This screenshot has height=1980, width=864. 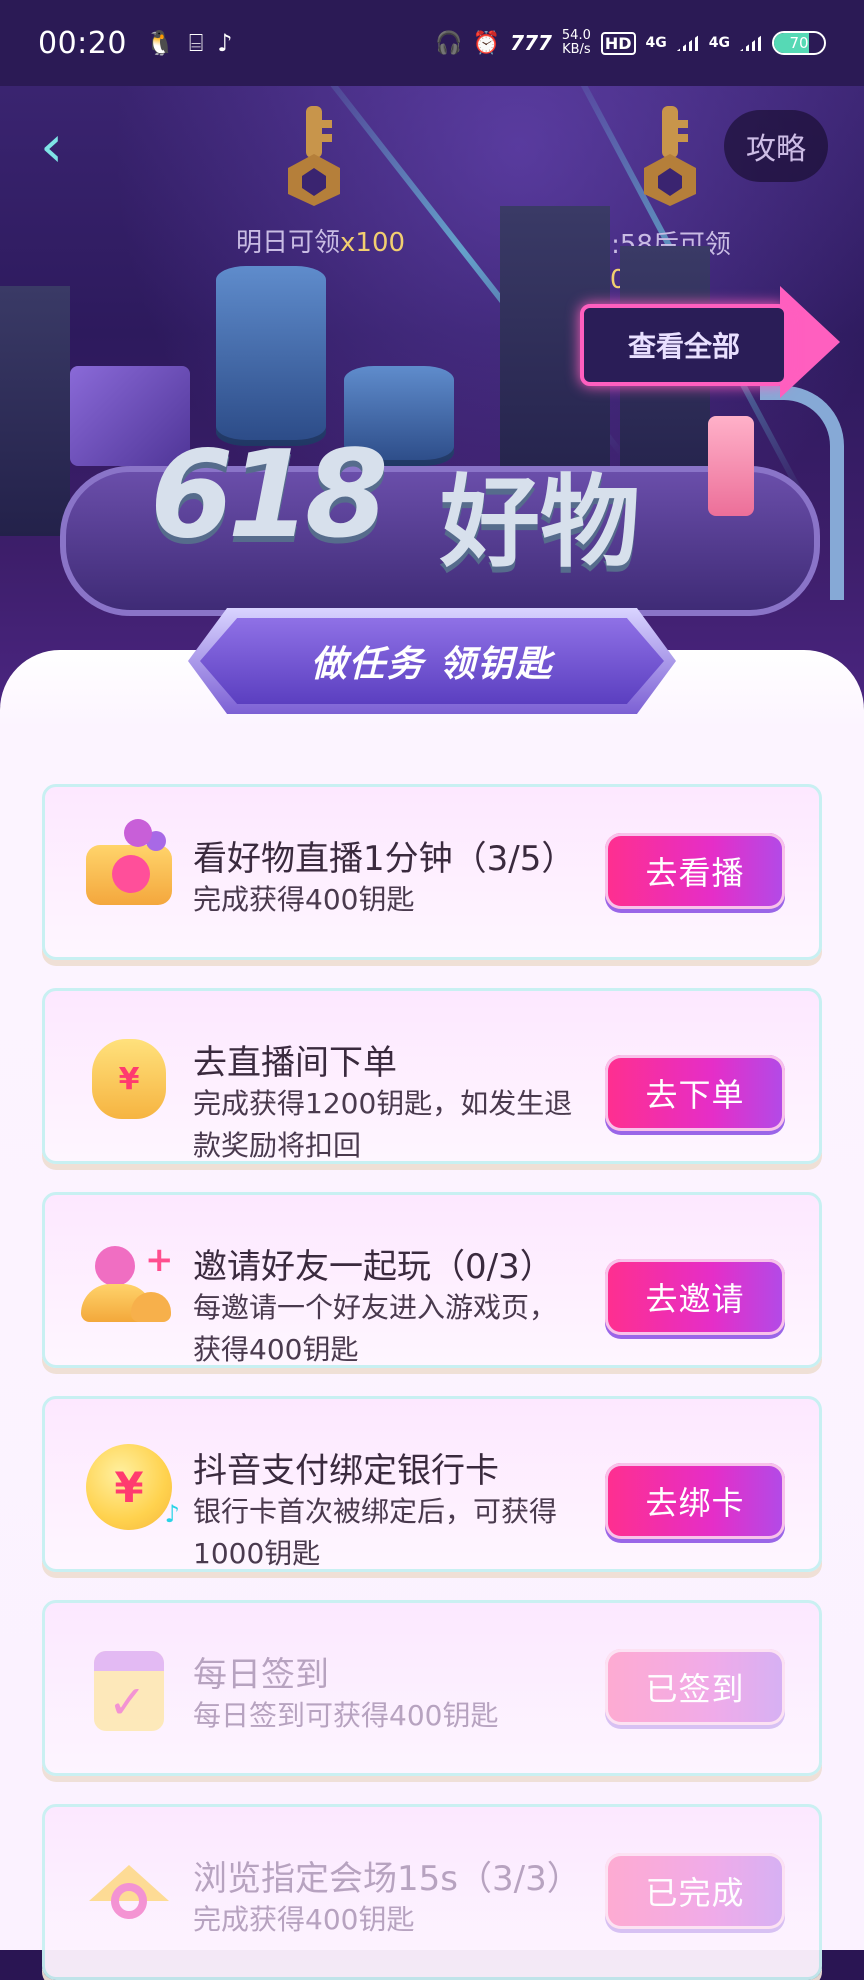 What do you see at coordinates (129, 1079) in the screenshot?
I see `money-bag-icon: ¥` at bounding box center [129, 1079].